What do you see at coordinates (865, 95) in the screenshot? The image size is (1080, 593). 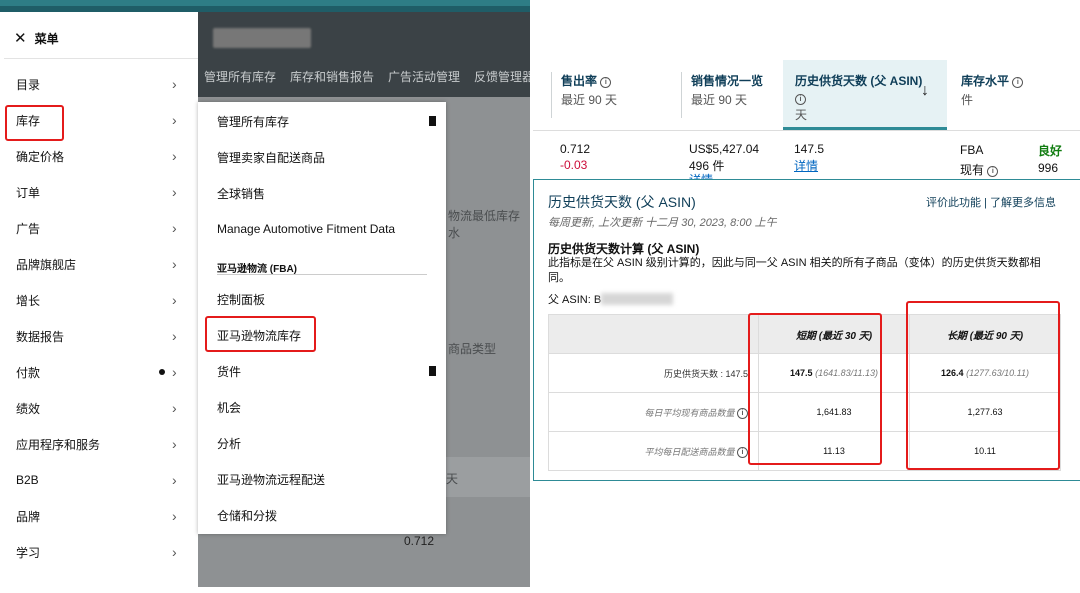 I see `tab-historical-days-supply: 历史供货天数 (父 ASIN) i 天 ↓` at bounding box center [865, 95].